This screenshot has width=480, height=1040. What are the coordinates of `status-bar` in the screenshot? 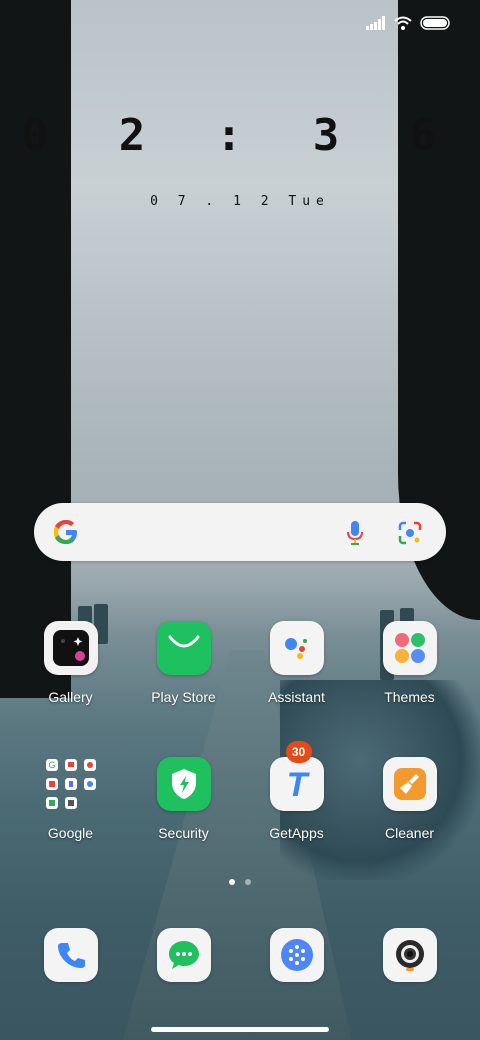 It's located at (408, 23).